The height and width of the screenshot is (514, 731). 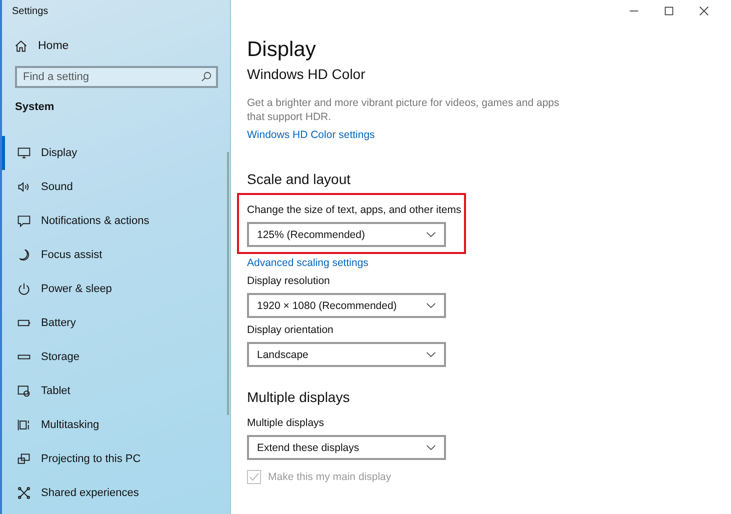 I want to click on close-icon, so click(x=704, y=11).